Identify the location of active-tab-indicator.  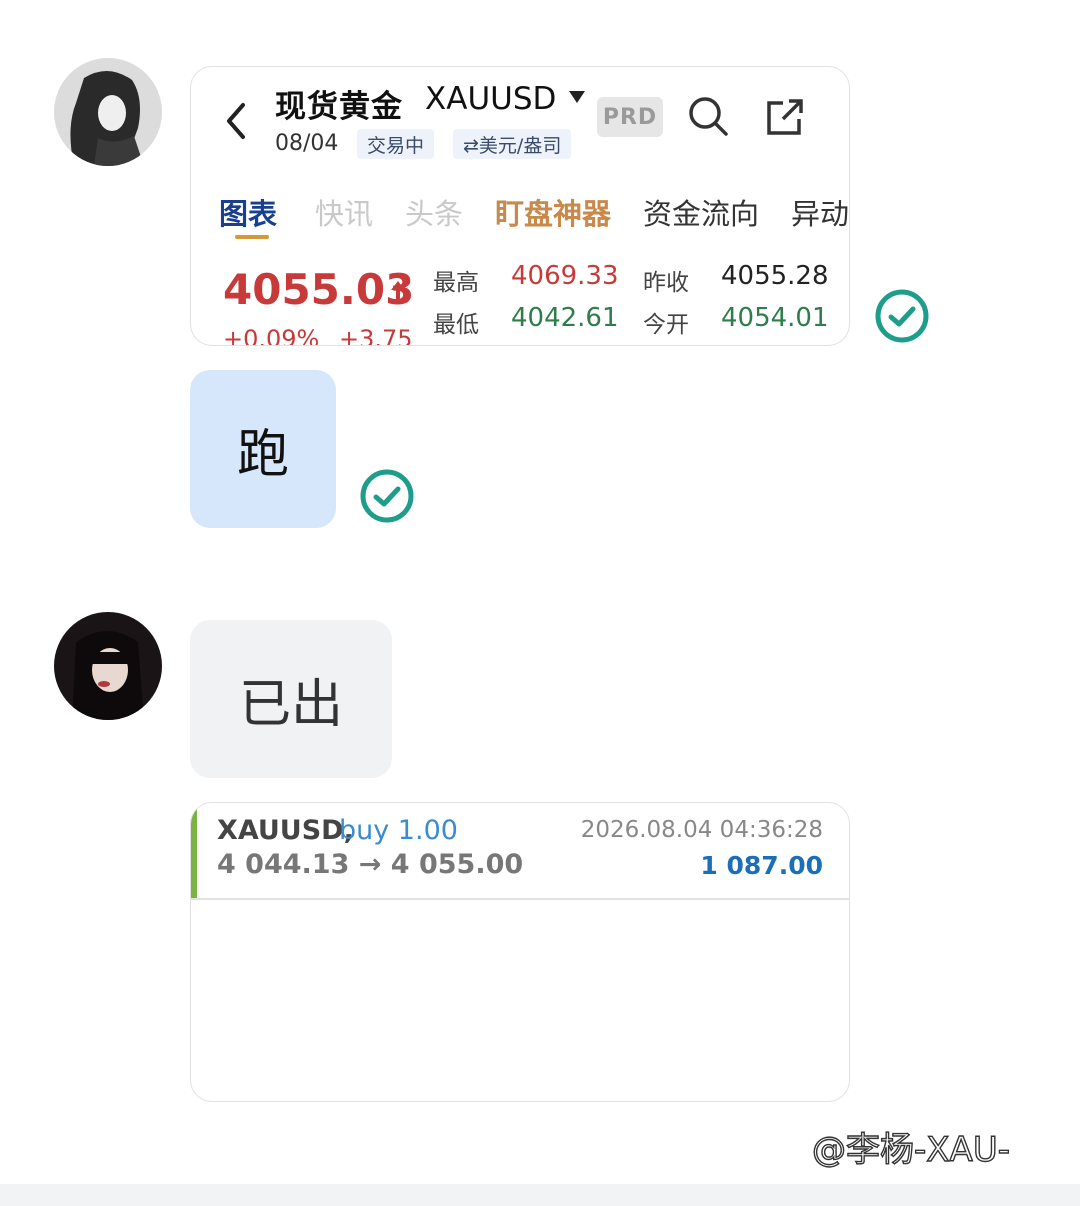
(252, 237).